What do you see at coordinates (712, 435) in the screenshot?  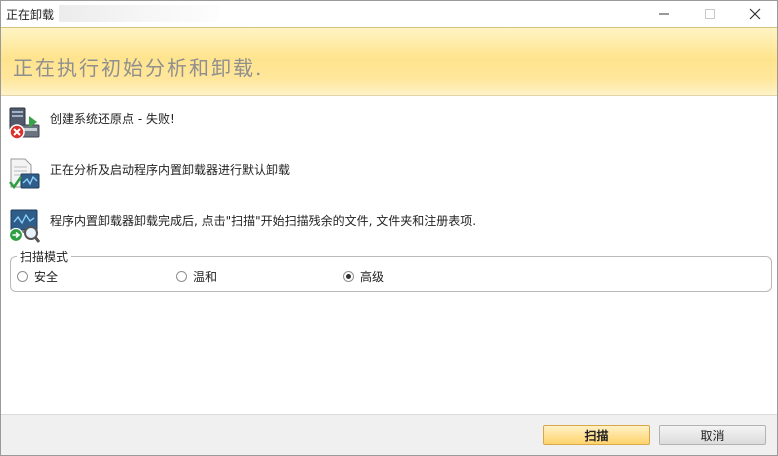 I see `cancel-button: 取消` at bounding box center [712, 435].